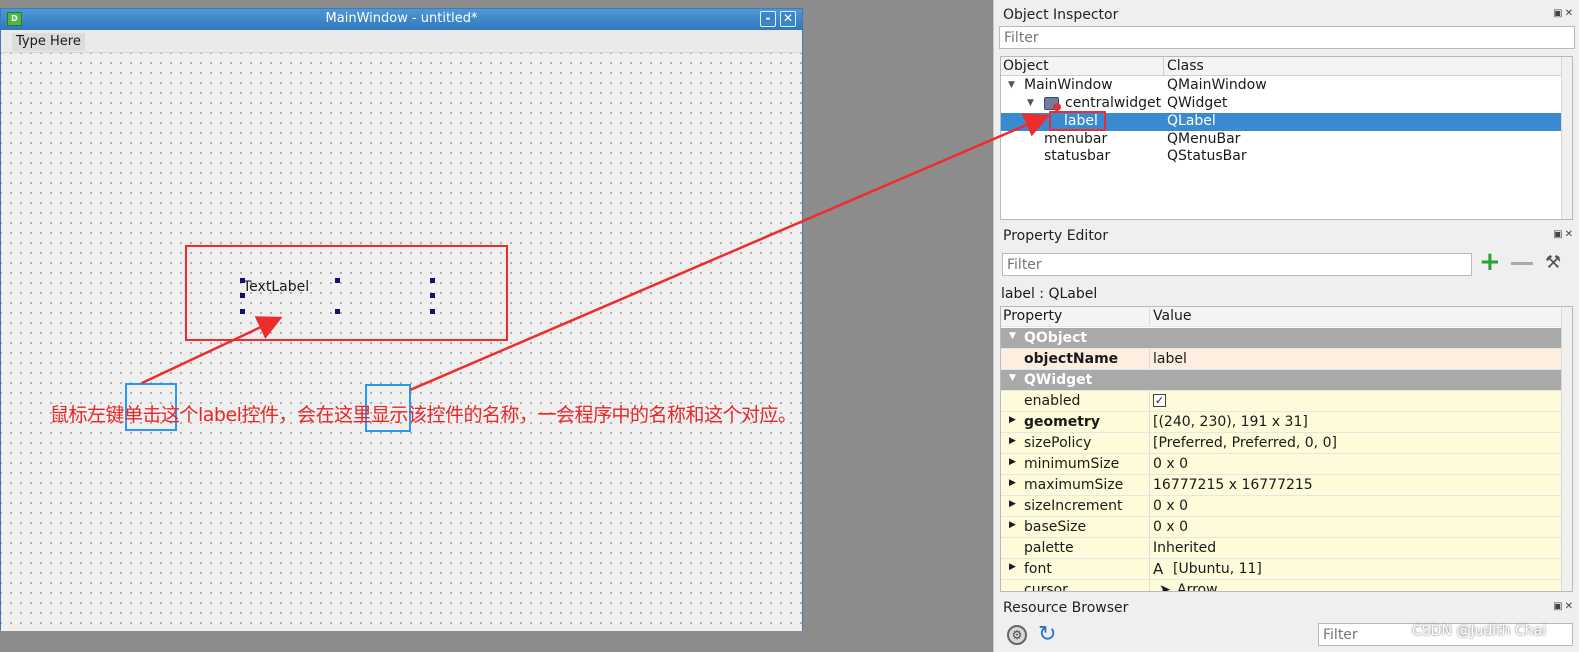  Describe the element at coordinates (1479, 631) in the screenshot. I see `watermark: CSDN @Judith Chai` at that location.